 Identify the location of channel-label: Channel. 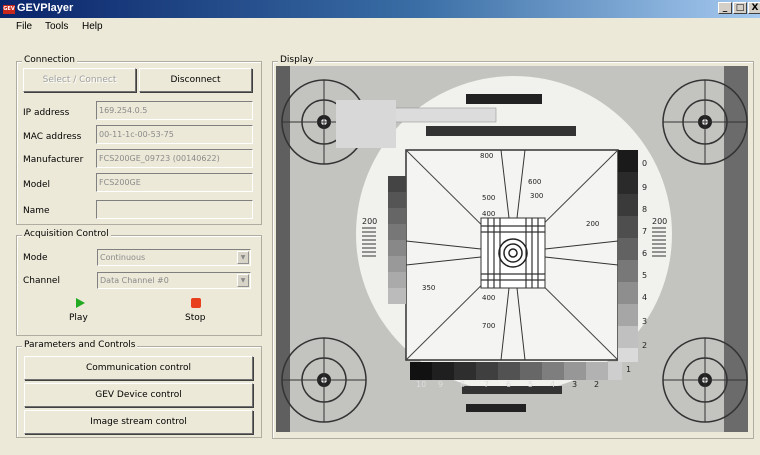
(41, 281).